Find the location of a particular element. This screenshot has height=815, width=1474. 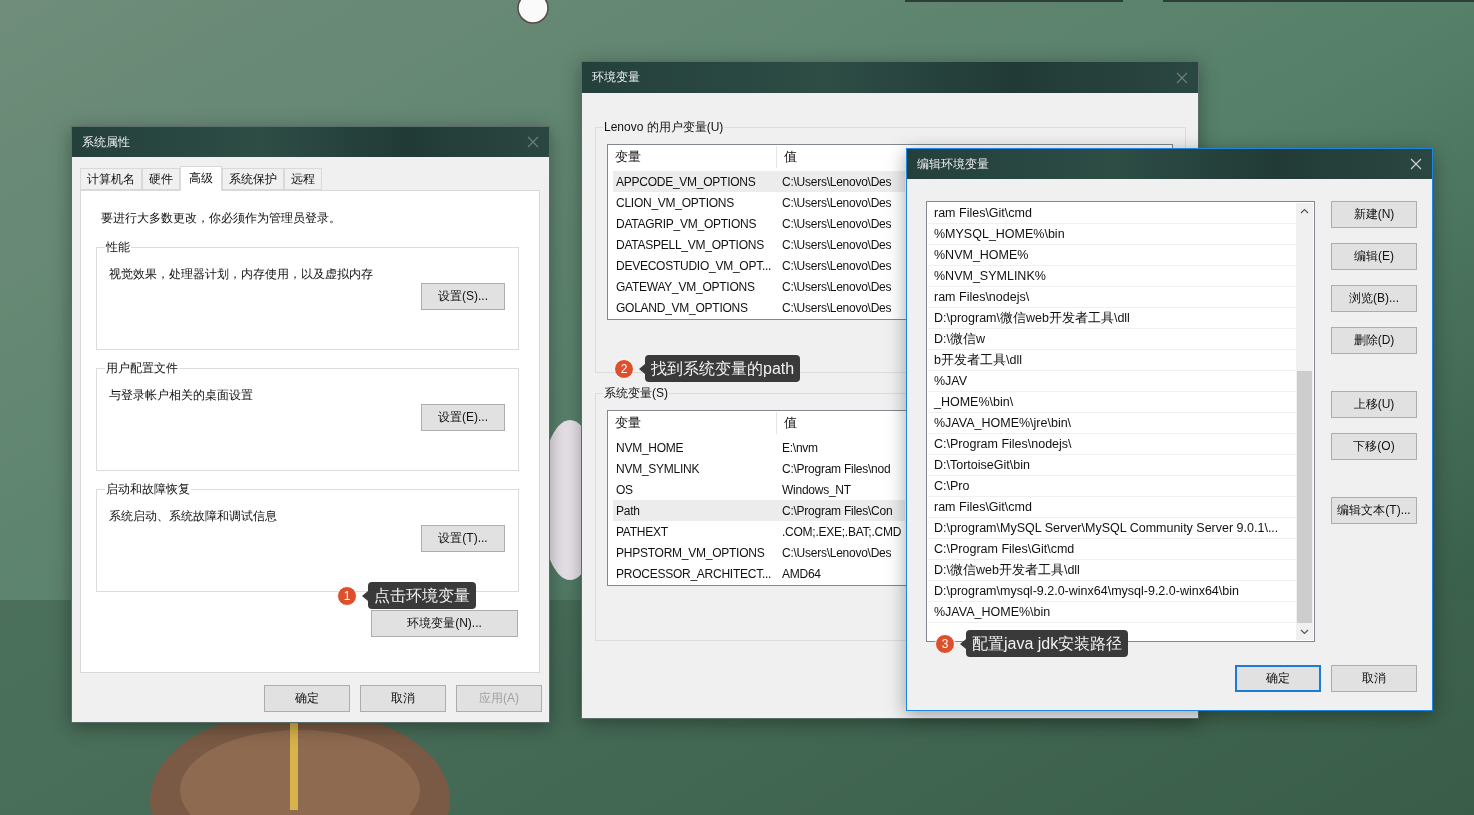

path-entry: C:\Program Files\Git\cmd is located at coordinates (1112, 549).